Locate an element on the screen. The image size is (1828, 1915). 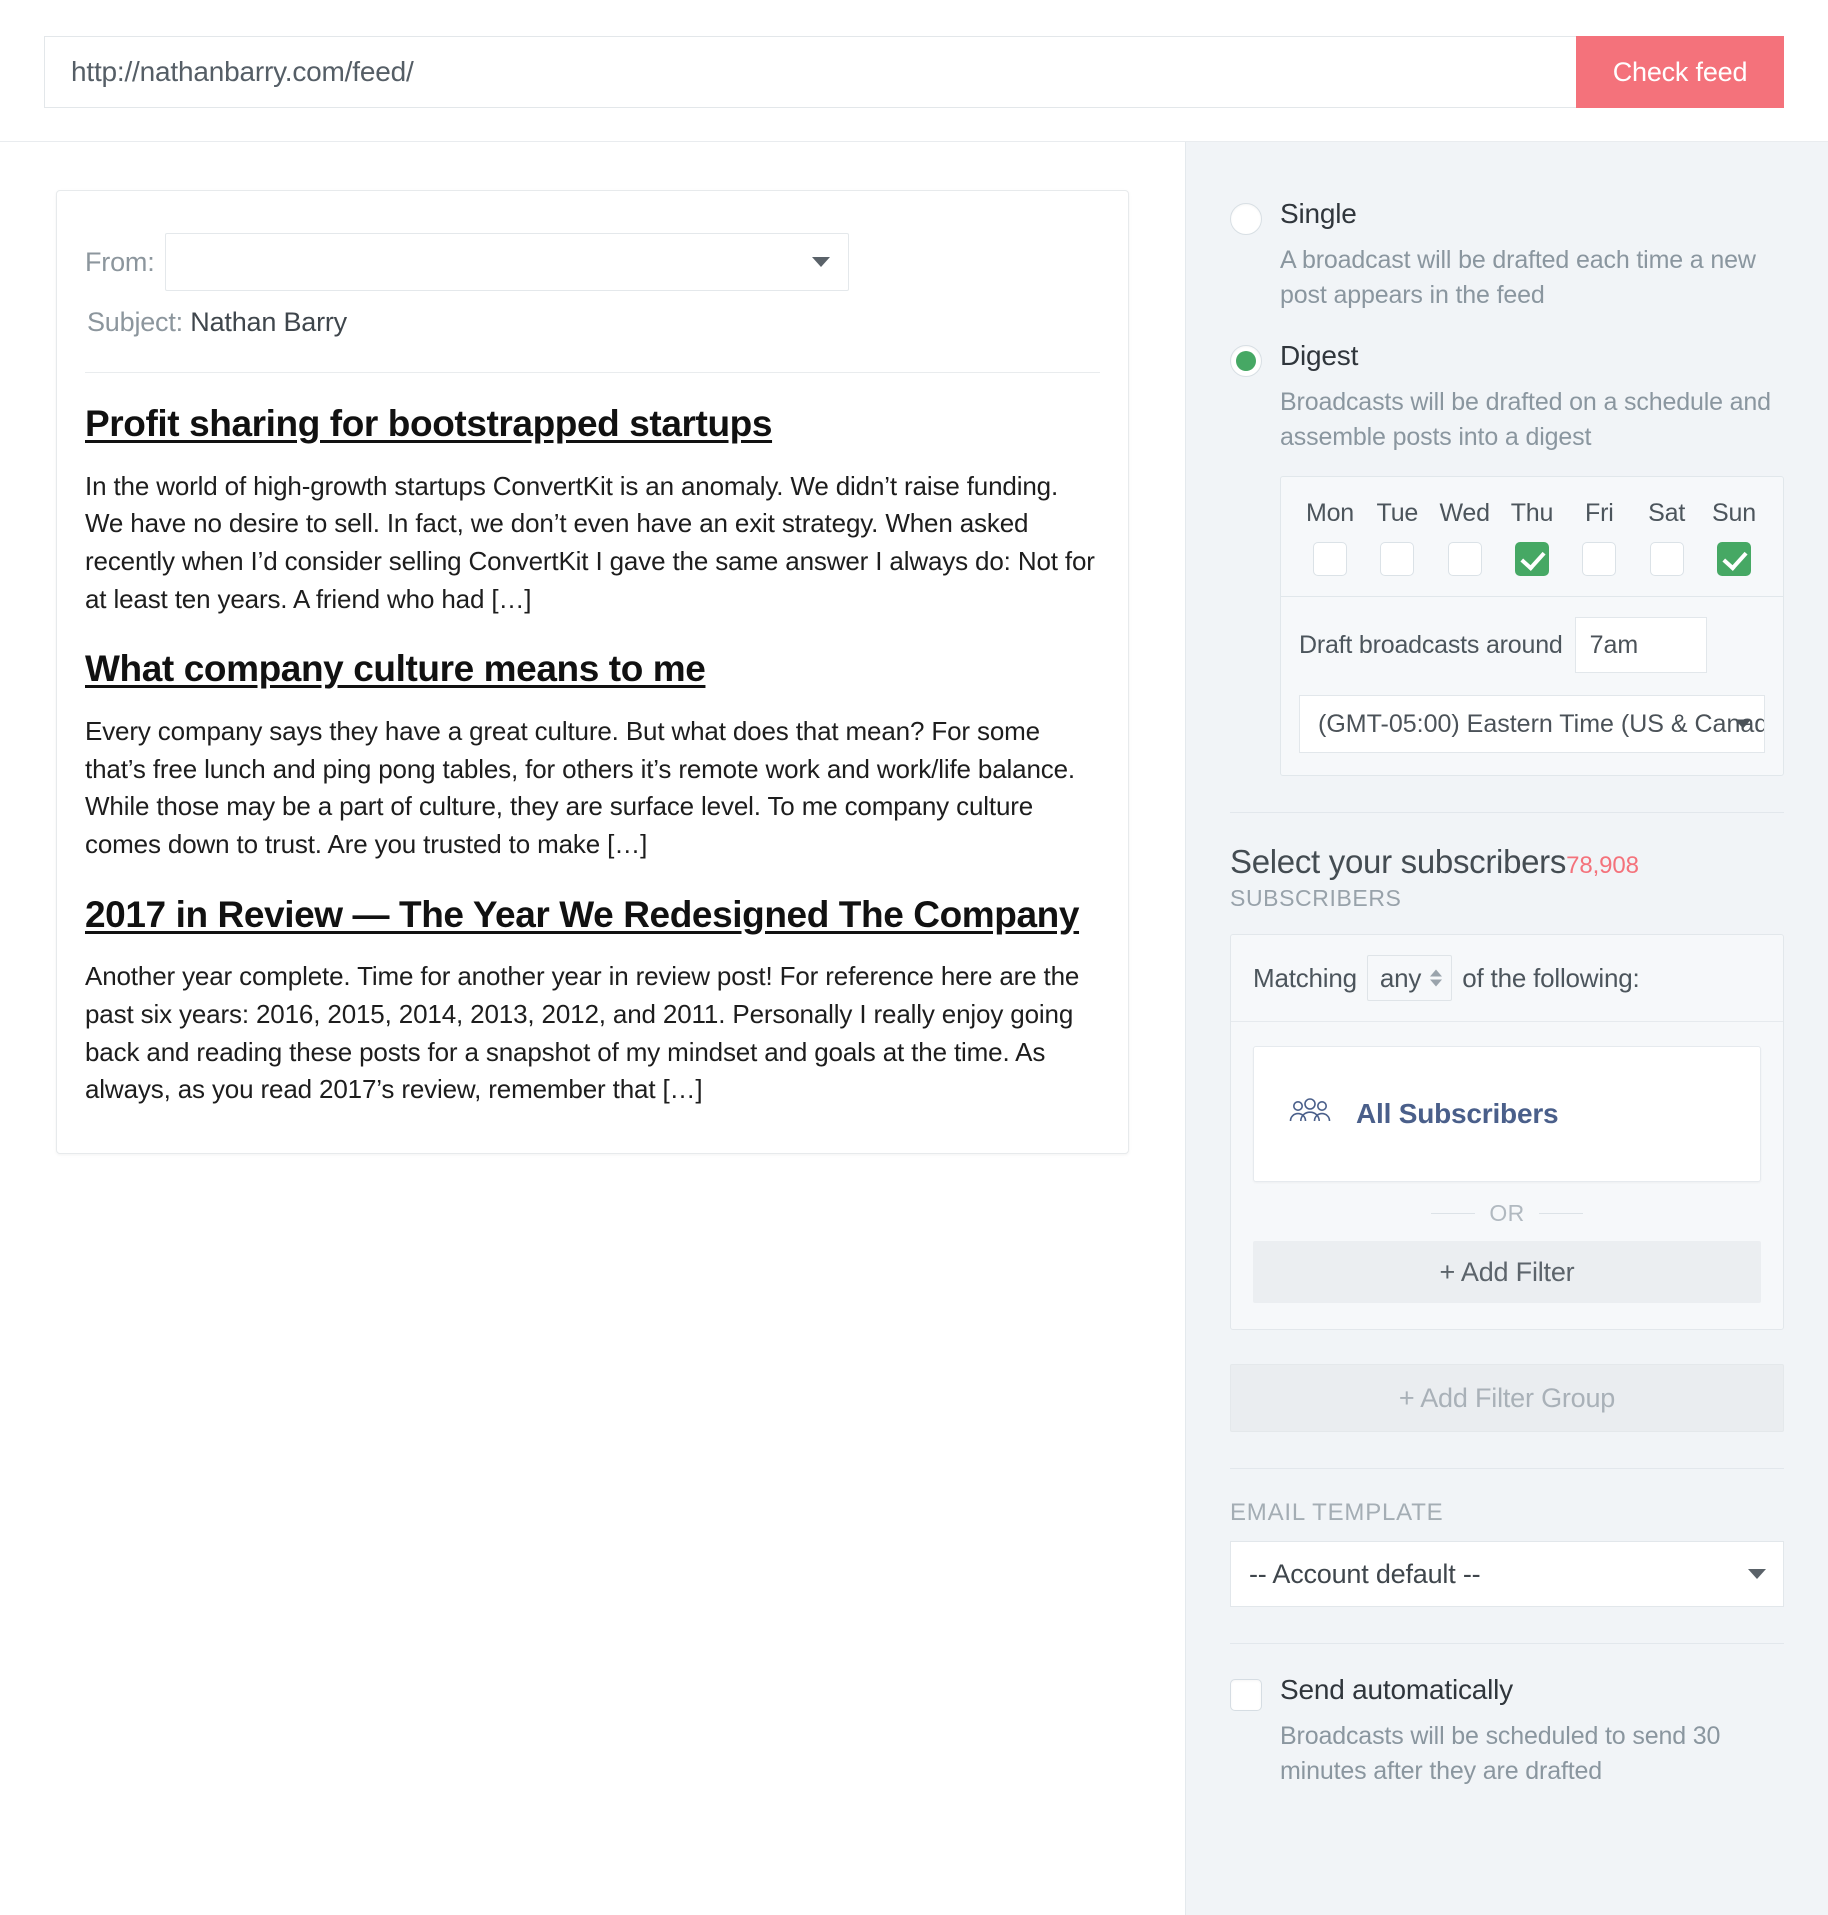
stepper-arrows-icon is located at coordinates (1436, 978).